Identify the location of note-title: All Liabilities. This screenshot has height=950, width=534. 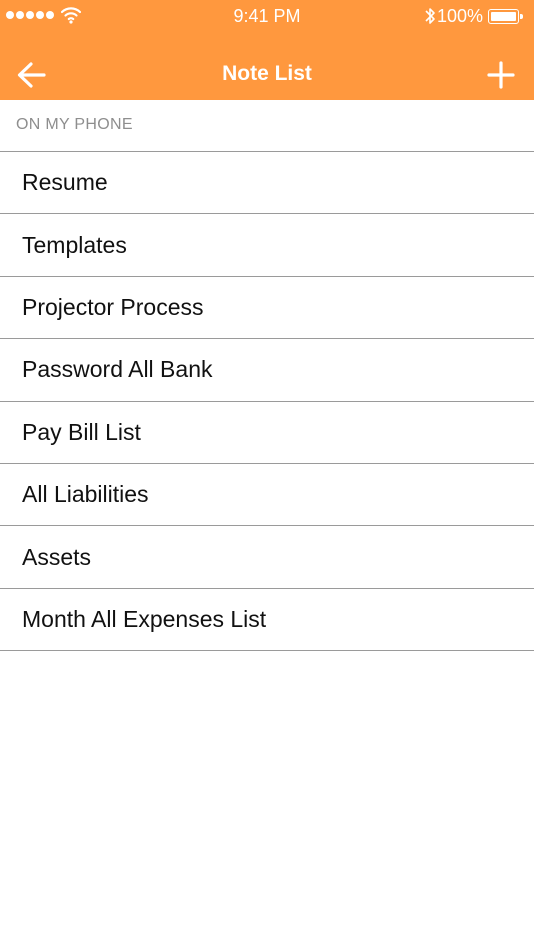
(85, 494).